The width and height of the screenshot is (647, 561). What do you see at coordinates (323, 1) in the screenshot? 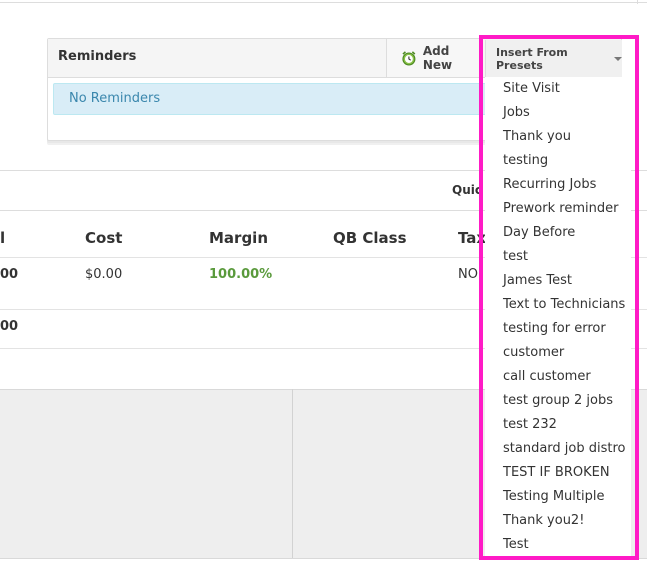
I see `top-divider` at bounding box center [323, 1].